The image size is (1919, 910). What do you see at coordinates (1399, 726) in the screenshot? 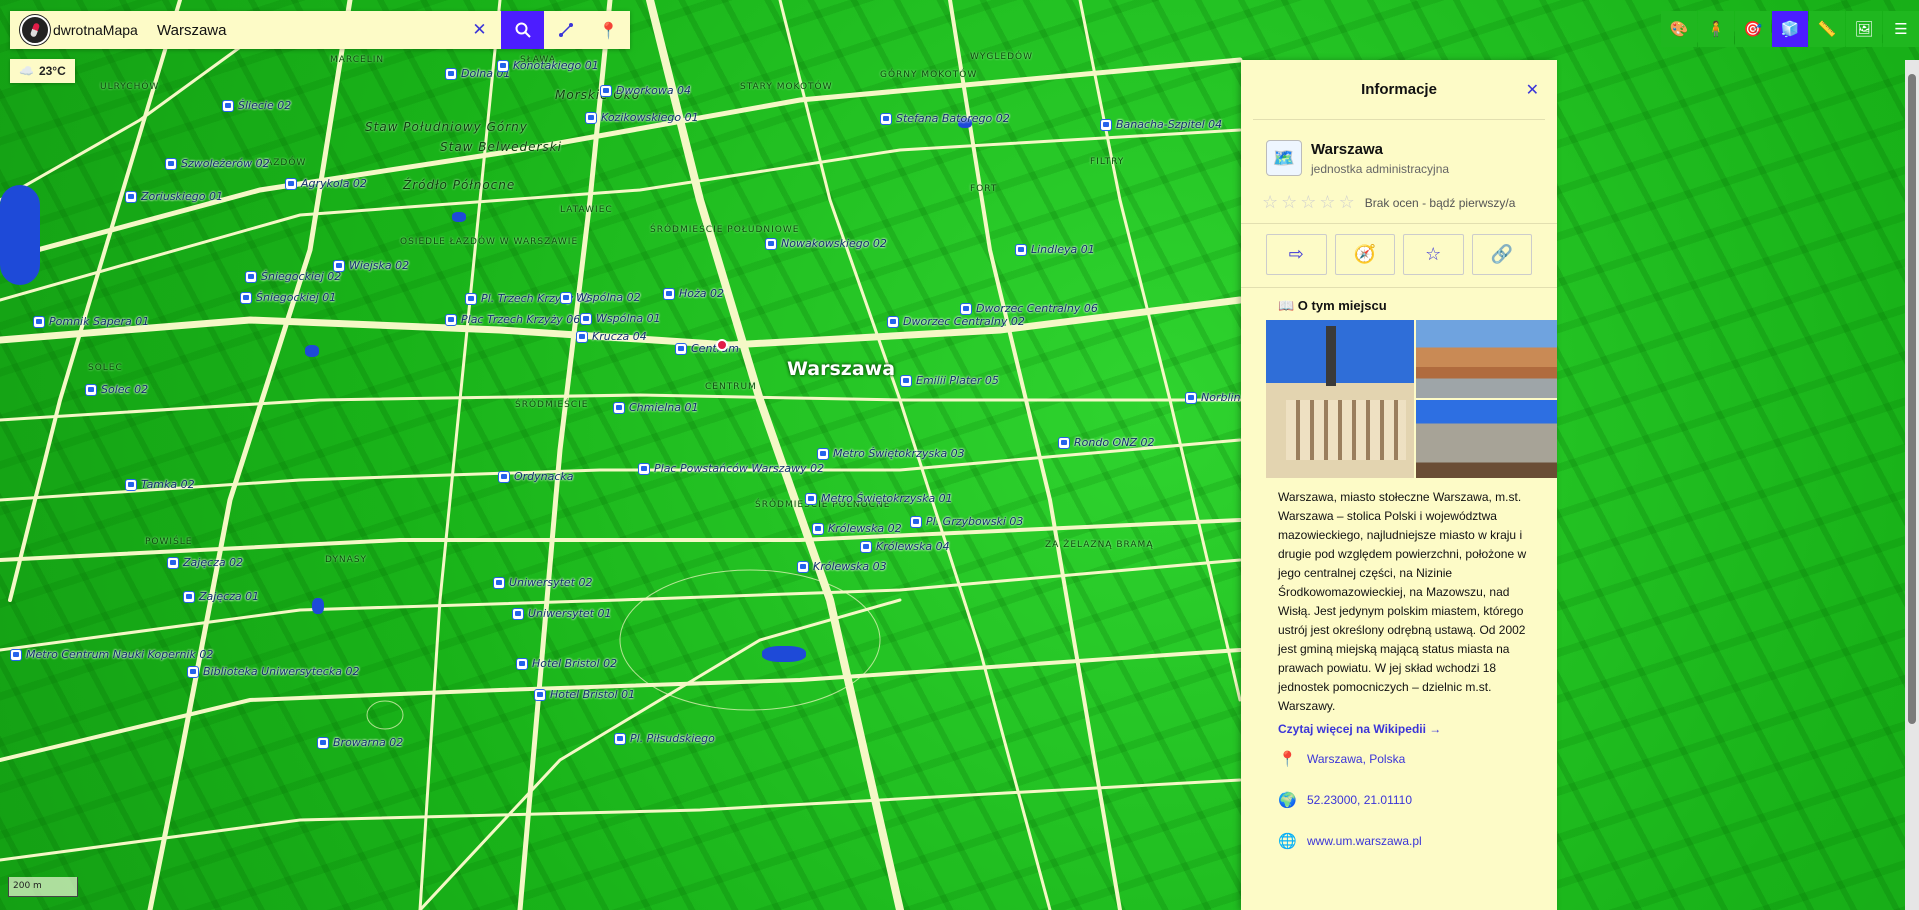
I see `wikipedia-link: Czytaj więcej na Wikipedii →` at bounding box center [1399, 726].